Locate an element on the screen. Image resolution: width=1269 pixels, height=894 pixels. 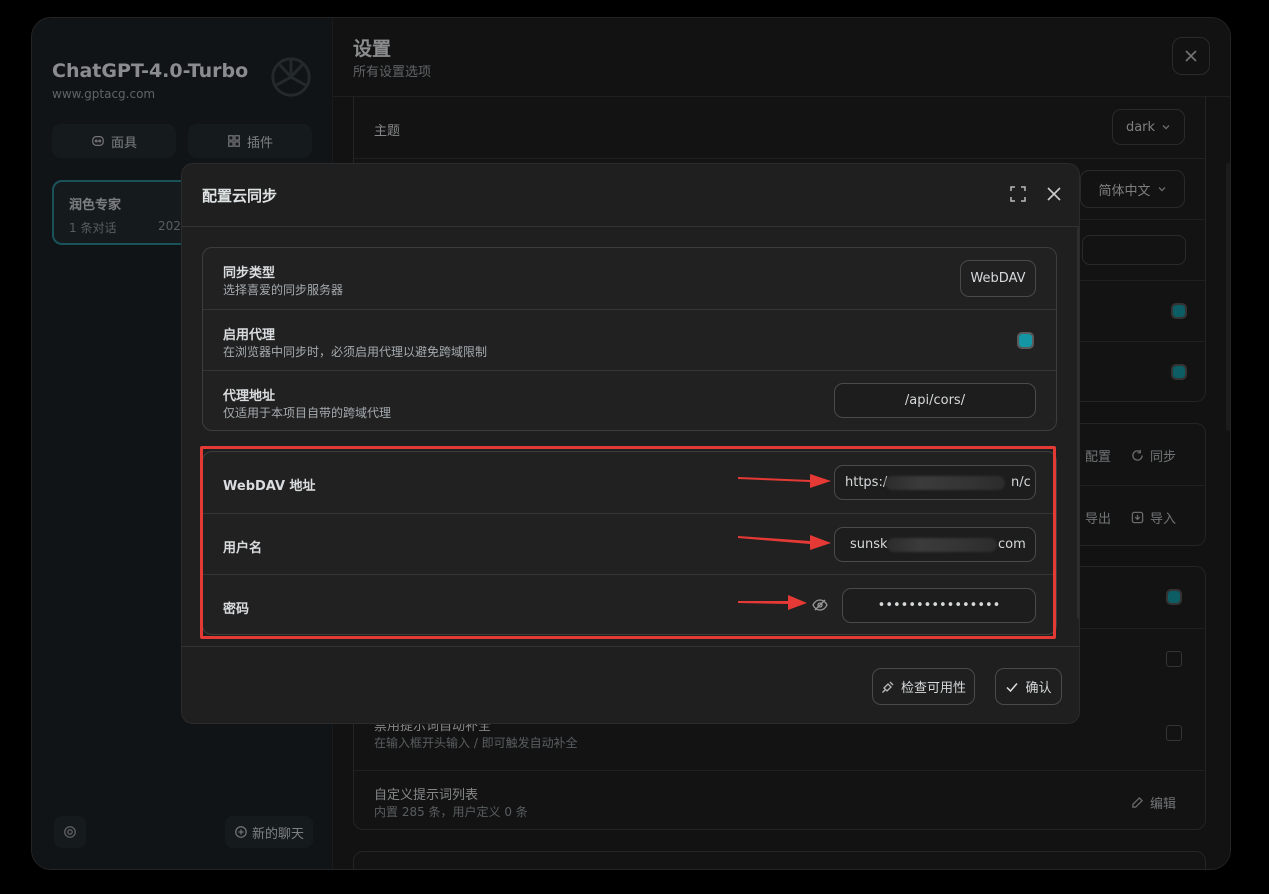
check-availability-button: 检查可用性 is located at coordinates (923, 686).